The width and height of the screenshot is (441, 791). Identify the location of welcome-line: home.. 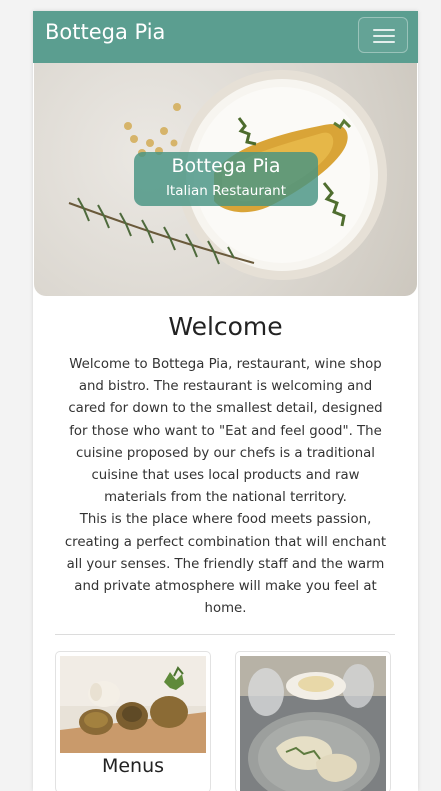
(225, 609).